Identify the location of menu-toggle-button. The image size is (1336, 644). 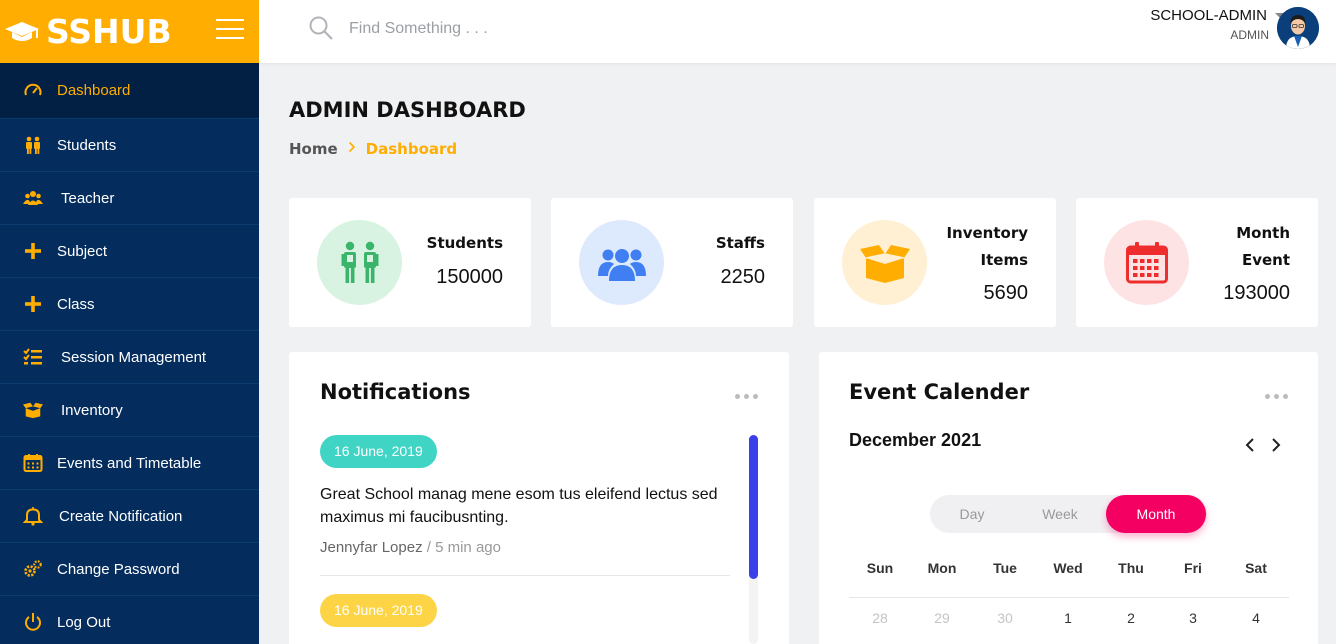
(230, 30).